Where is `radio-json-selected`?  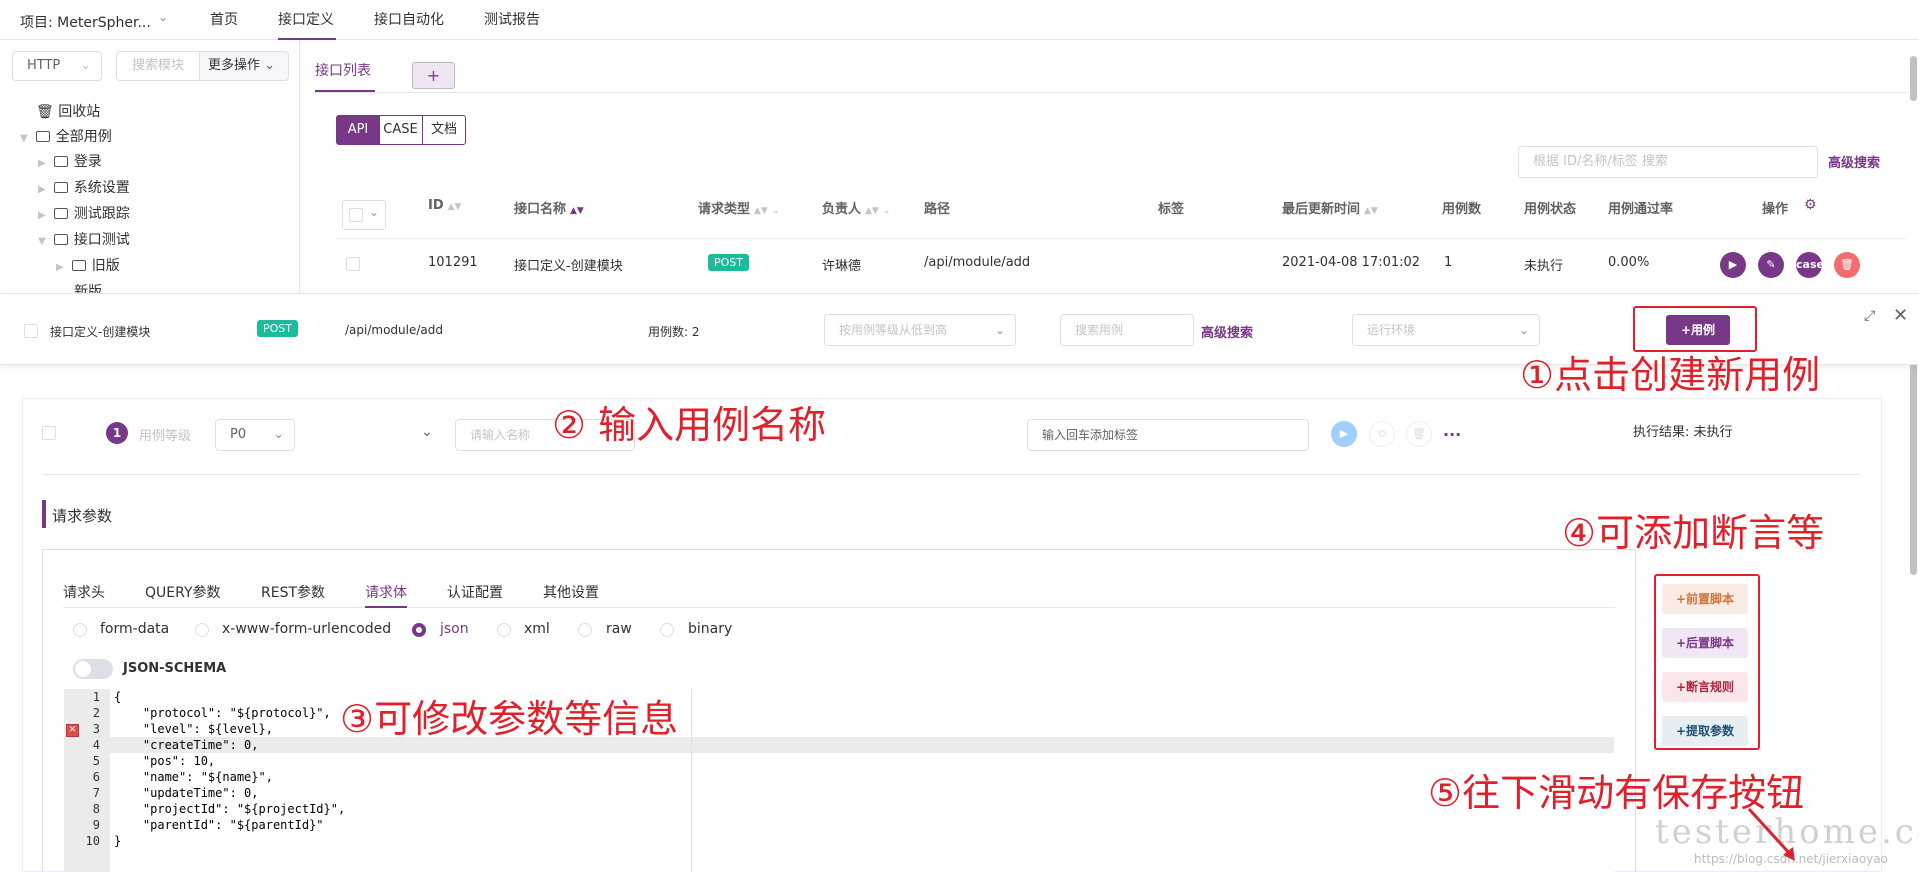
radio-json-selected is located at coordinates (419, 630).